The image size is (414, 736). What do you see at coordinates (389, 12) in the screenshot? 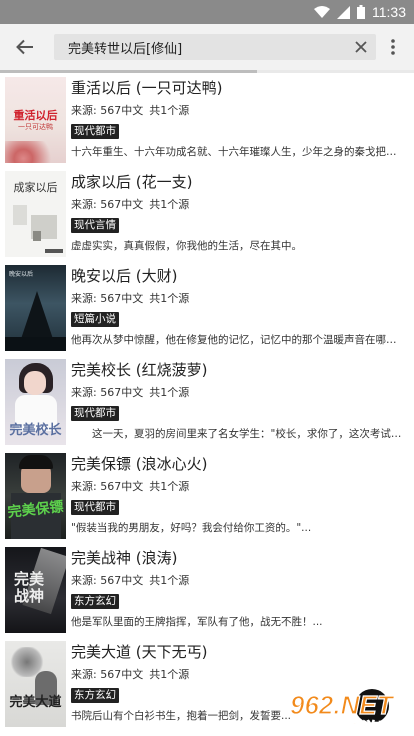
I see `status-time: 11:33` at bounding box center [389, 12].